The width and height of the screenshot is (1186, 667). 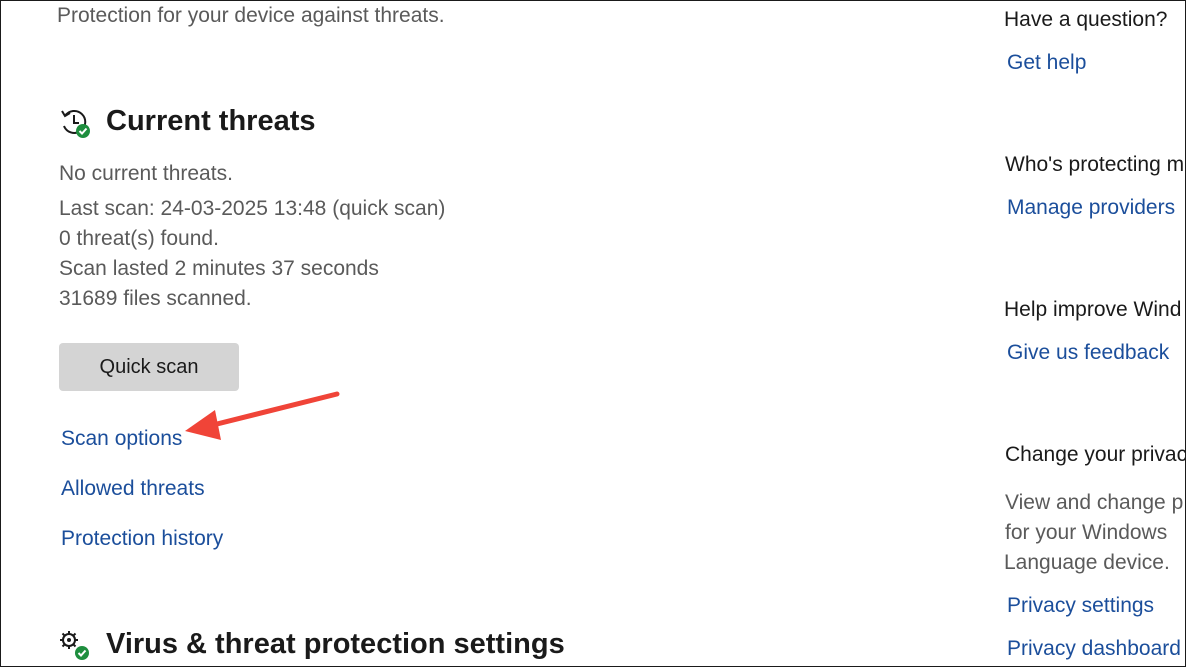 I want to click on last-scan-text: Last scan: 24-03-2025 13:48 (quick scan), so click(x=252, y=208).